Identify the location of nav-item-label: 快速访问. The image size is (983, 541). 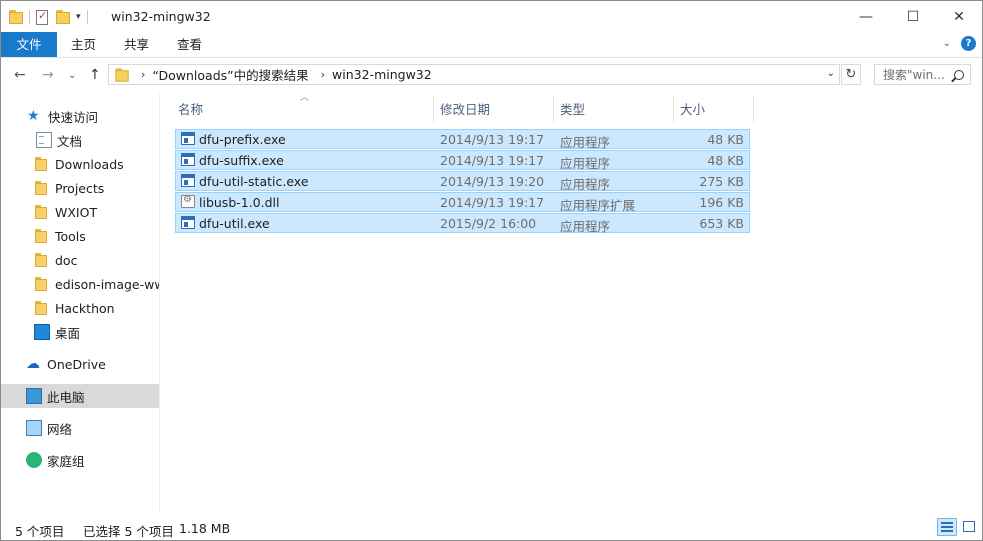
(73, 117).